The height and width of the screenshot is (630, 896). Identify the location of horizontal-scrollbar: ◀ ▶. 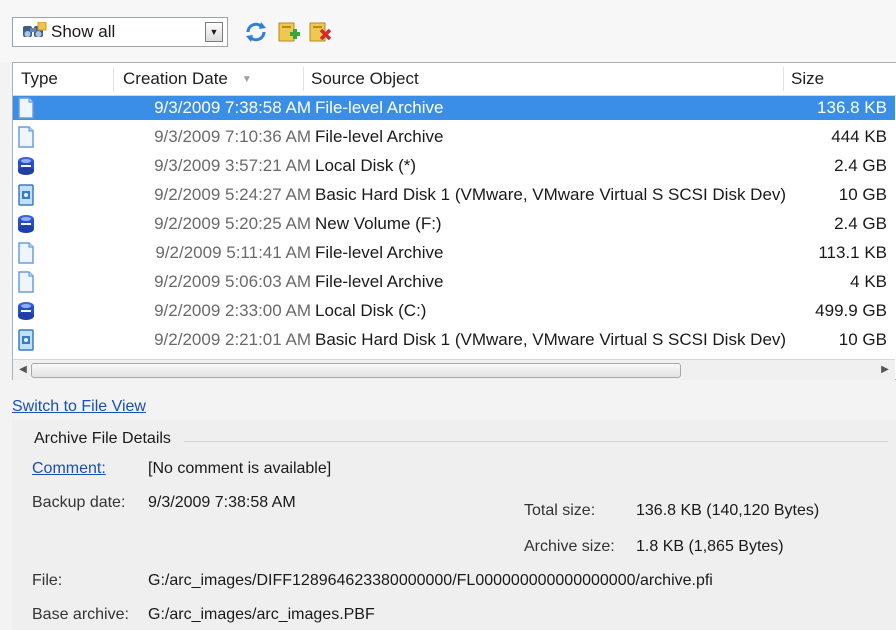
(454, 369).